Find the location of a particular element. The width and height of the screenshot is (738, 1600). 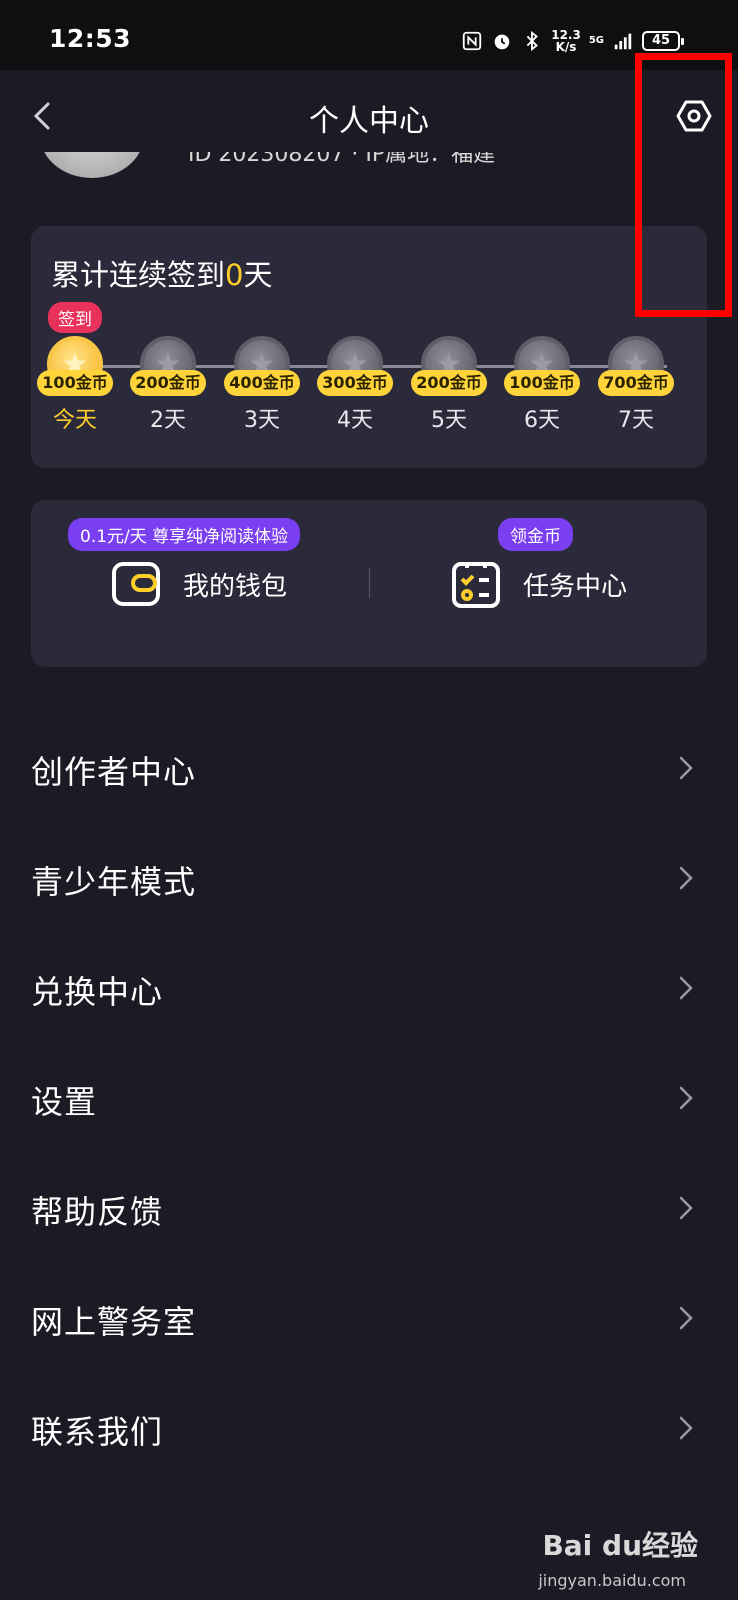

battery-indicator: 45 is located at coordinates (663, 41).